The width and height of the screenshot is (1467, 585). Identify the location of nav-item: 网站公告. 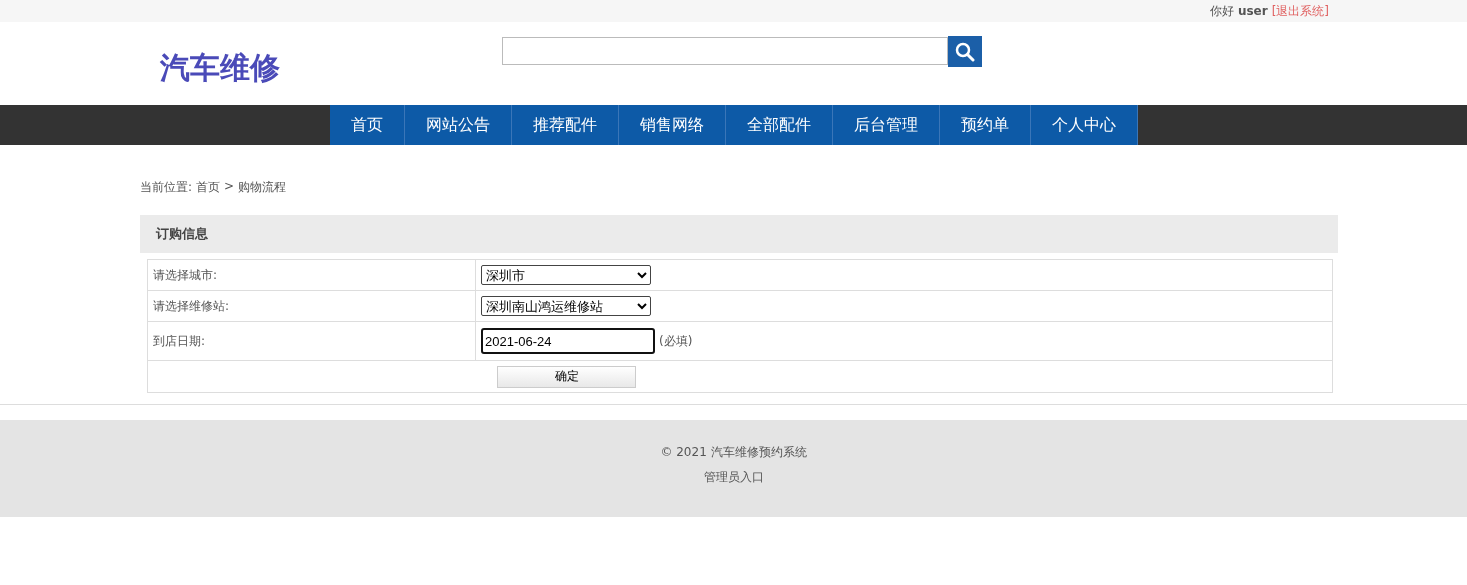
(458, 125).